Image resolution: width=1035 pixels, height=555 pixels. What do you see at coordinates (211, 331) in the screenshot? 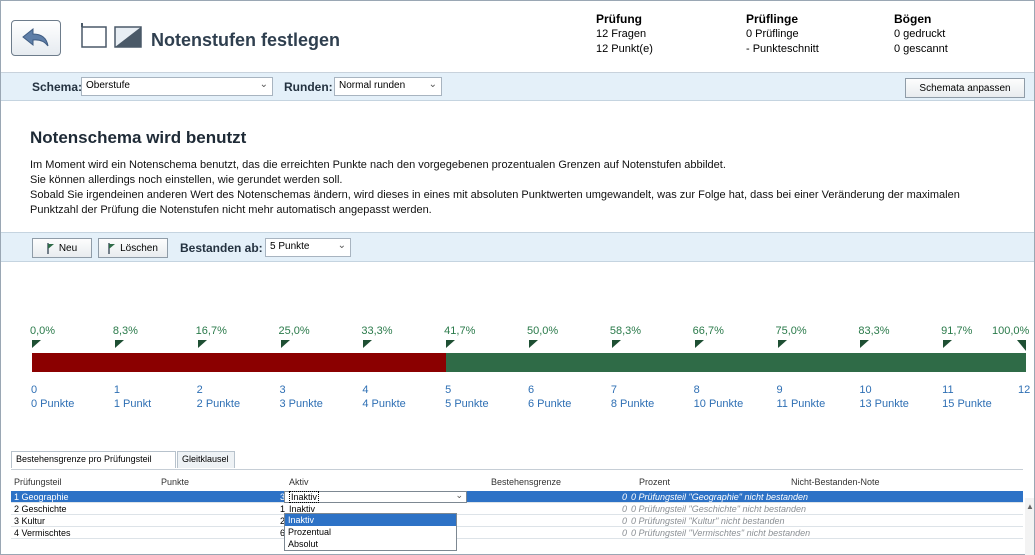
I see `percent-label: 16,7%` at bounding box center [211, 331].